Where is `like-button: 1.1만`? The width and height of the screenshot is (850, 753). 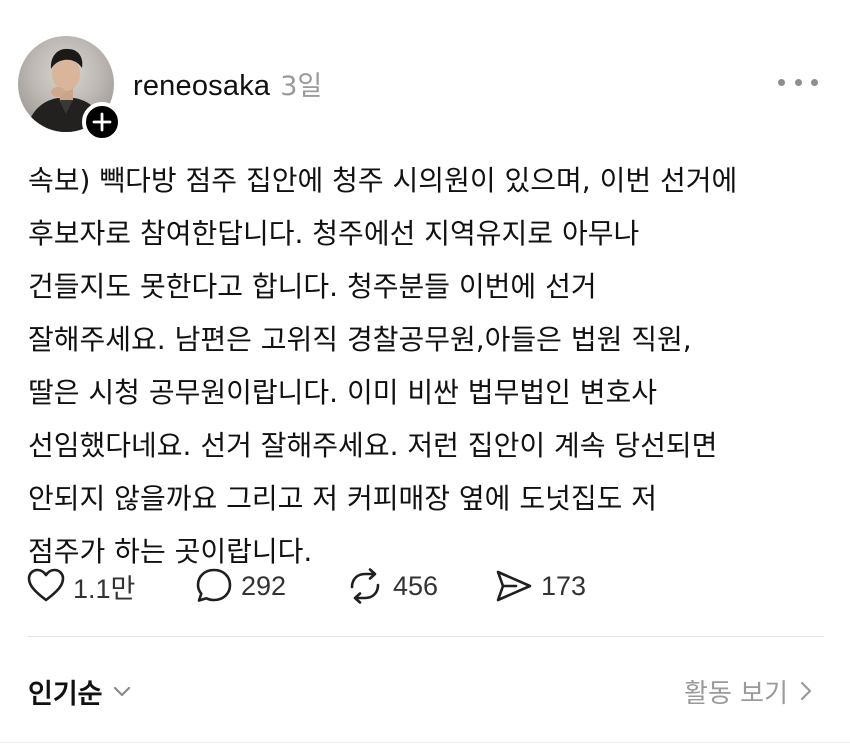 like-button: 1.1만 is located at coordinates (110, 586).